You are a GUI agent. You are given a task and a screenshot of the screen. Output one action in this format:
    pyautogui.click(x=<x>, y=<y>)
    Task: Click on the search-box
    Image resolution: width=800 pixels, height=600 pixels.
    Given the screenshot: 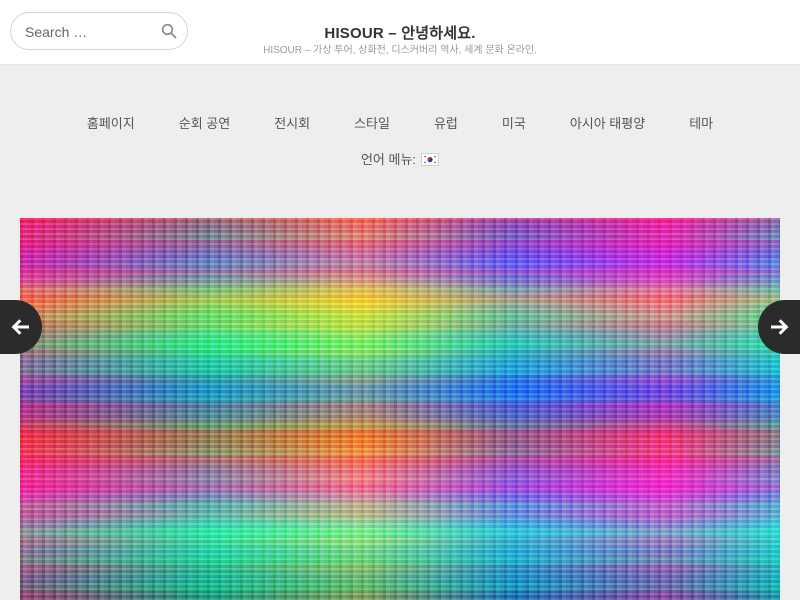 What is the action you would take?
    pyautogui.click(x=99, y=31)
    